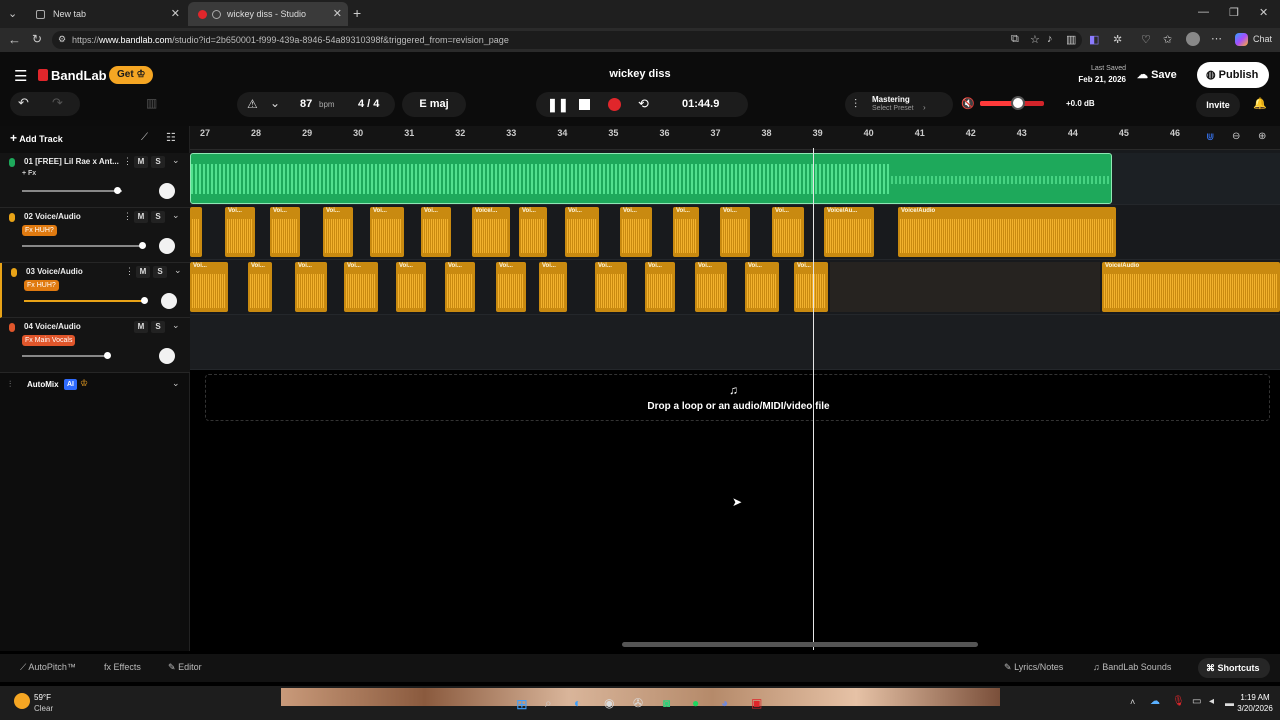  I want to click on windows-start-icon: ⊞, so click(522, 704).